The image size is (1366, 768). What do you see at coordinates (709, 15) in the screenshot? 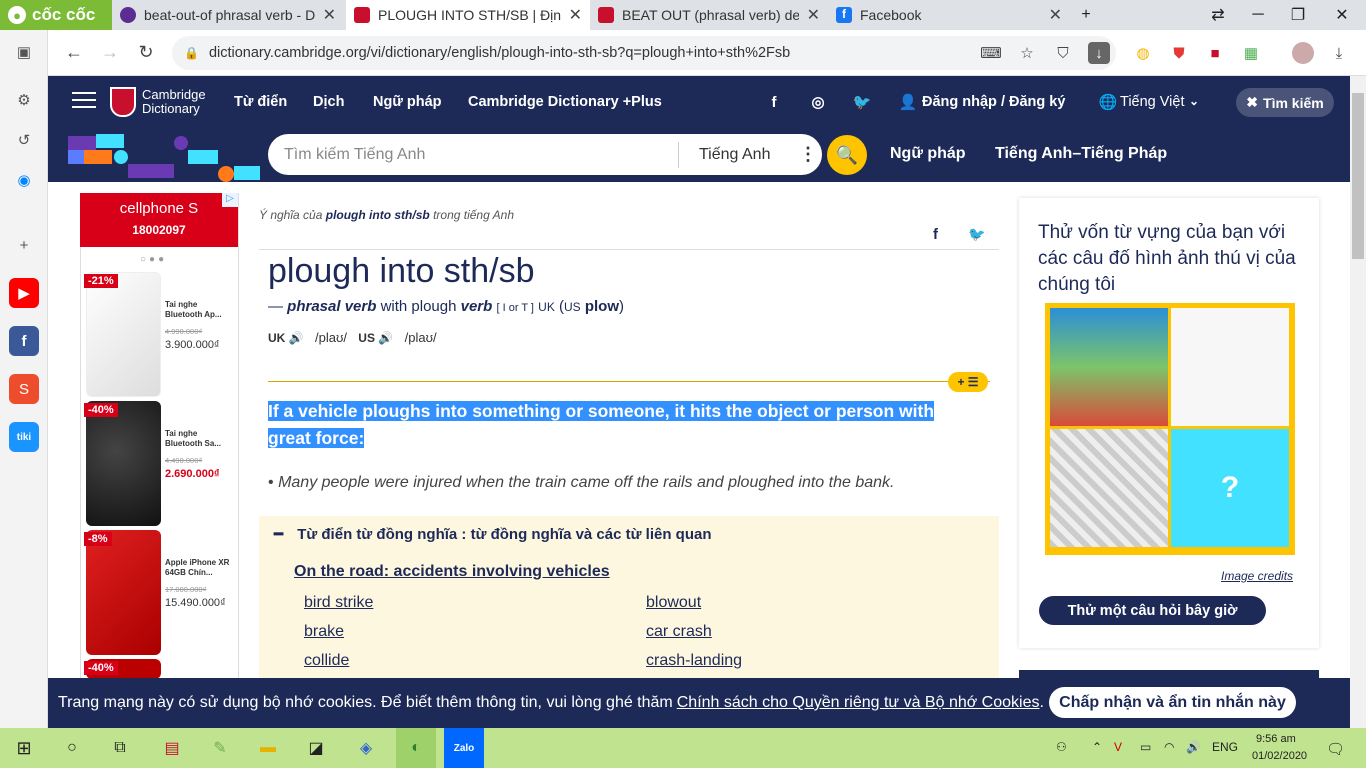
I see `tab-3: BEAT OUT (phrasal verb) defin ✕` at bounding box center [709, 15].